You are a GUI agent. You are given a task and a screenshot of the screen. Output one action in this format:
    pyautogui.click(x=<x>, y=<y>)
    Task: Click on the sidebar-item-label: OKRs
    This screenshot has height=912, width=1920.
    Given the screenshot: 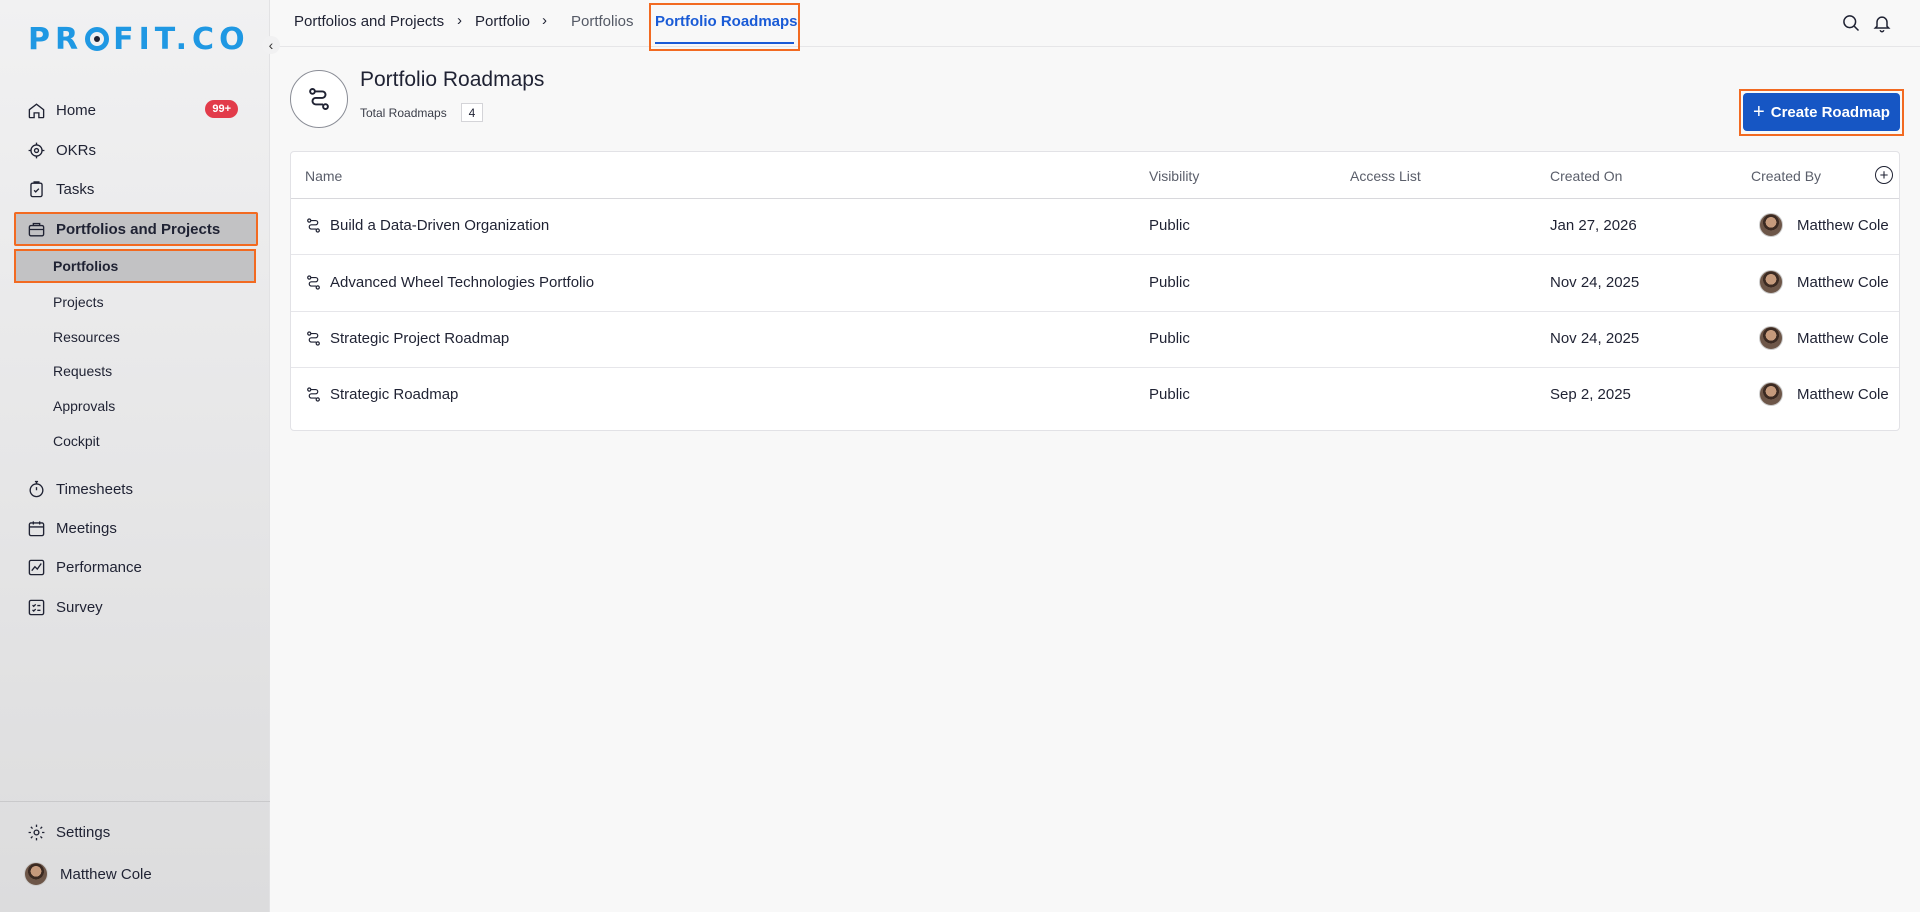 What is the action you would take?
    pyautogui.click(x=76, y=150)
    